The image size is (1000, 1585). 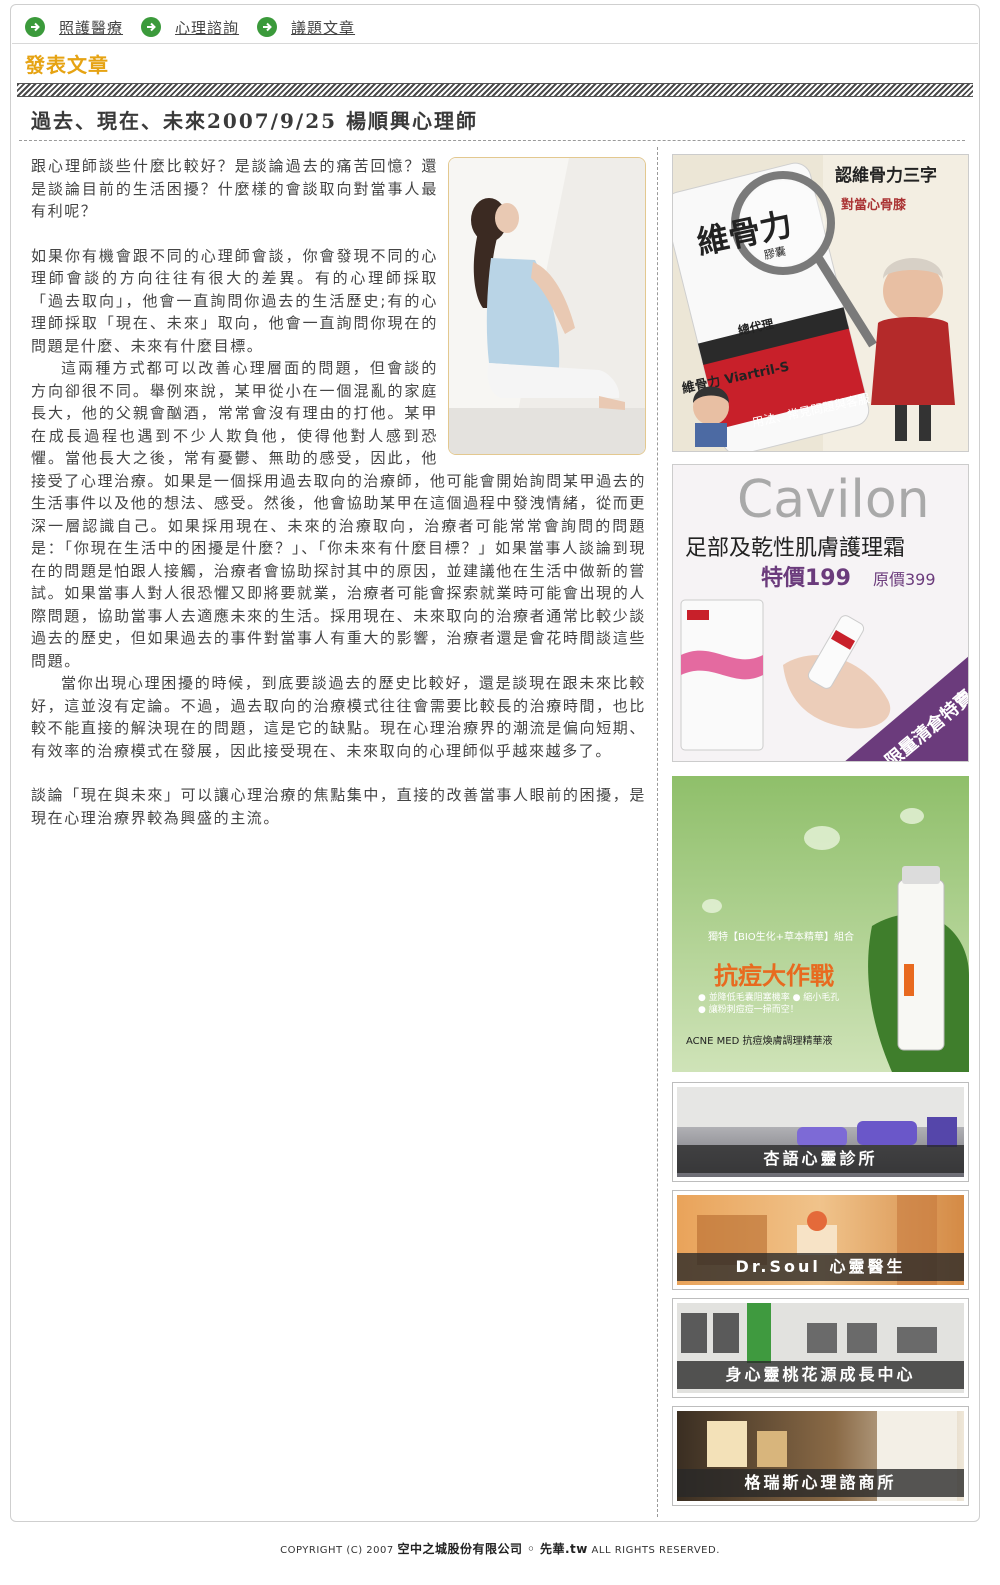 I want to click on ad-cavilon: Cavilon 足部及乾性肌膚護理霜 特價199 原價399 限量清倉特賣, so click(x=820, y=613).